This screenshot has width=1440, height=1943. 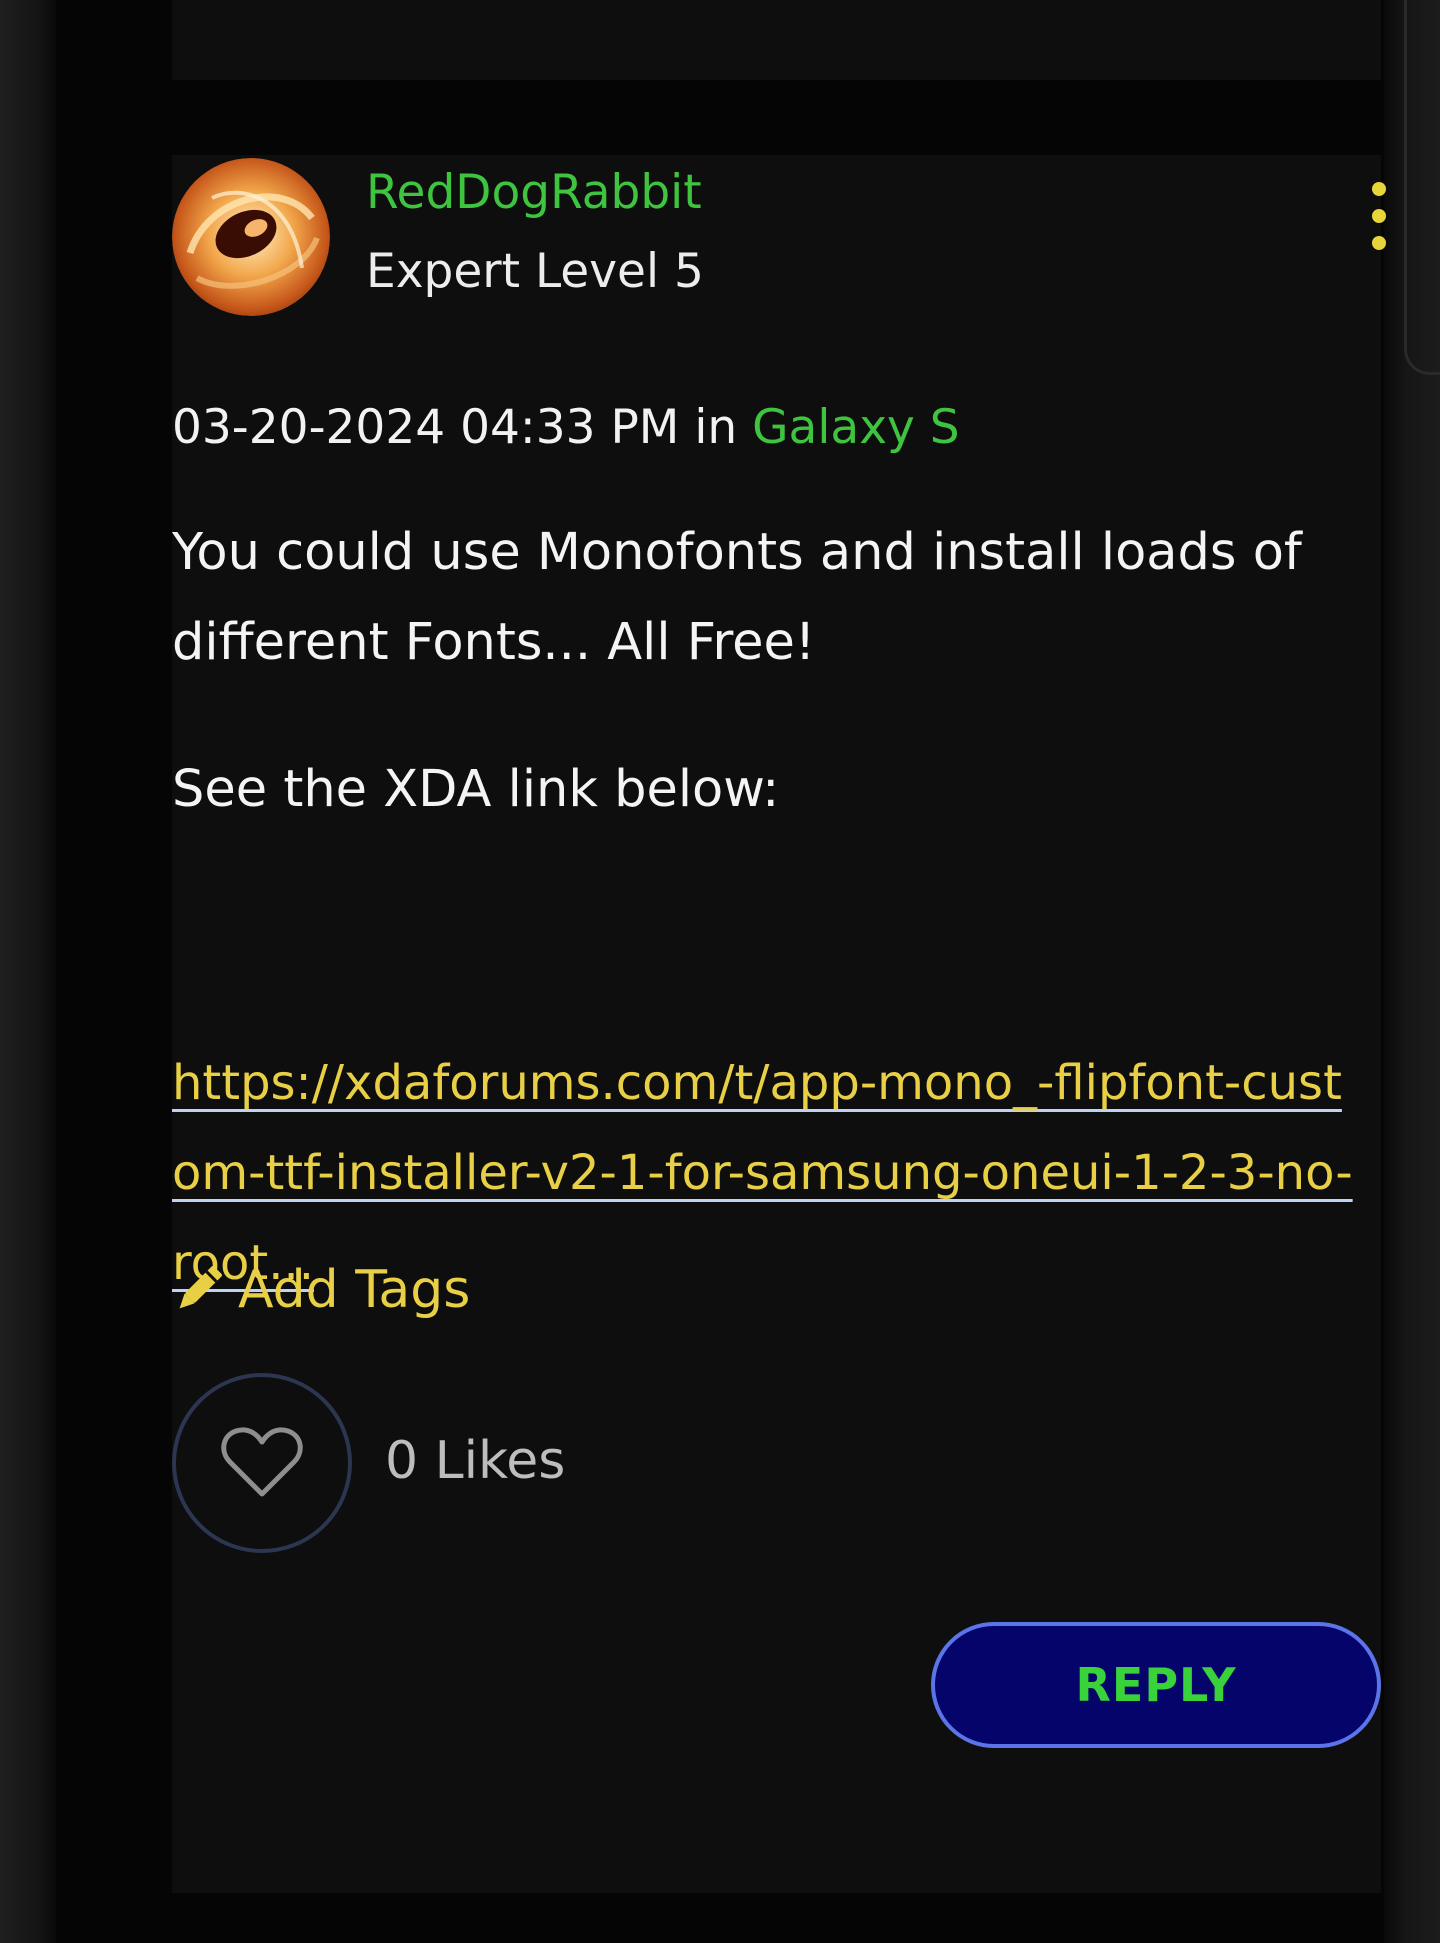 I want to click on board-link: Galaxy S, so click(x=855, y=427).